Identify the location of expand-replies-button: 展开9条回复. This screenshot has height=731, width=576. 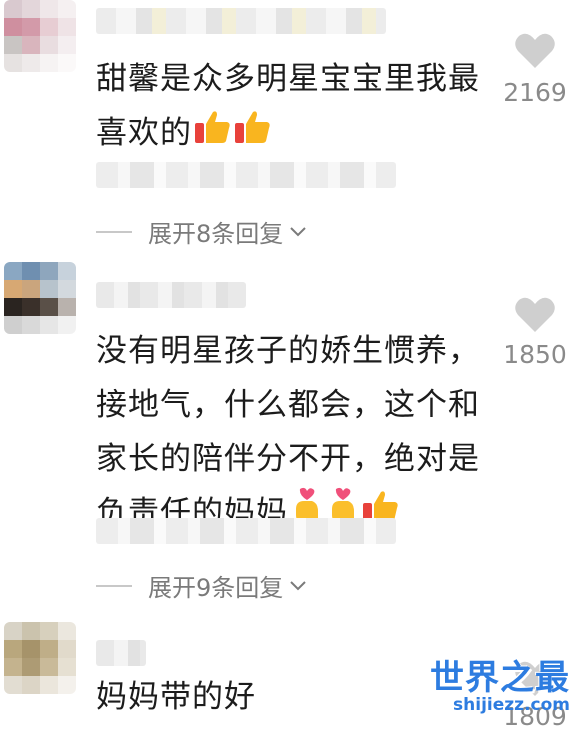
(201, 585).